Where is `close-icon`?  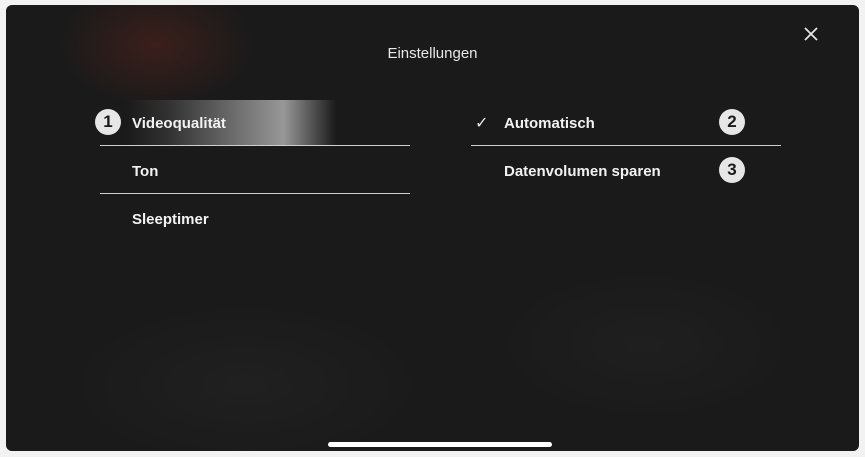
close-icon is located at coordinates (811, 34).